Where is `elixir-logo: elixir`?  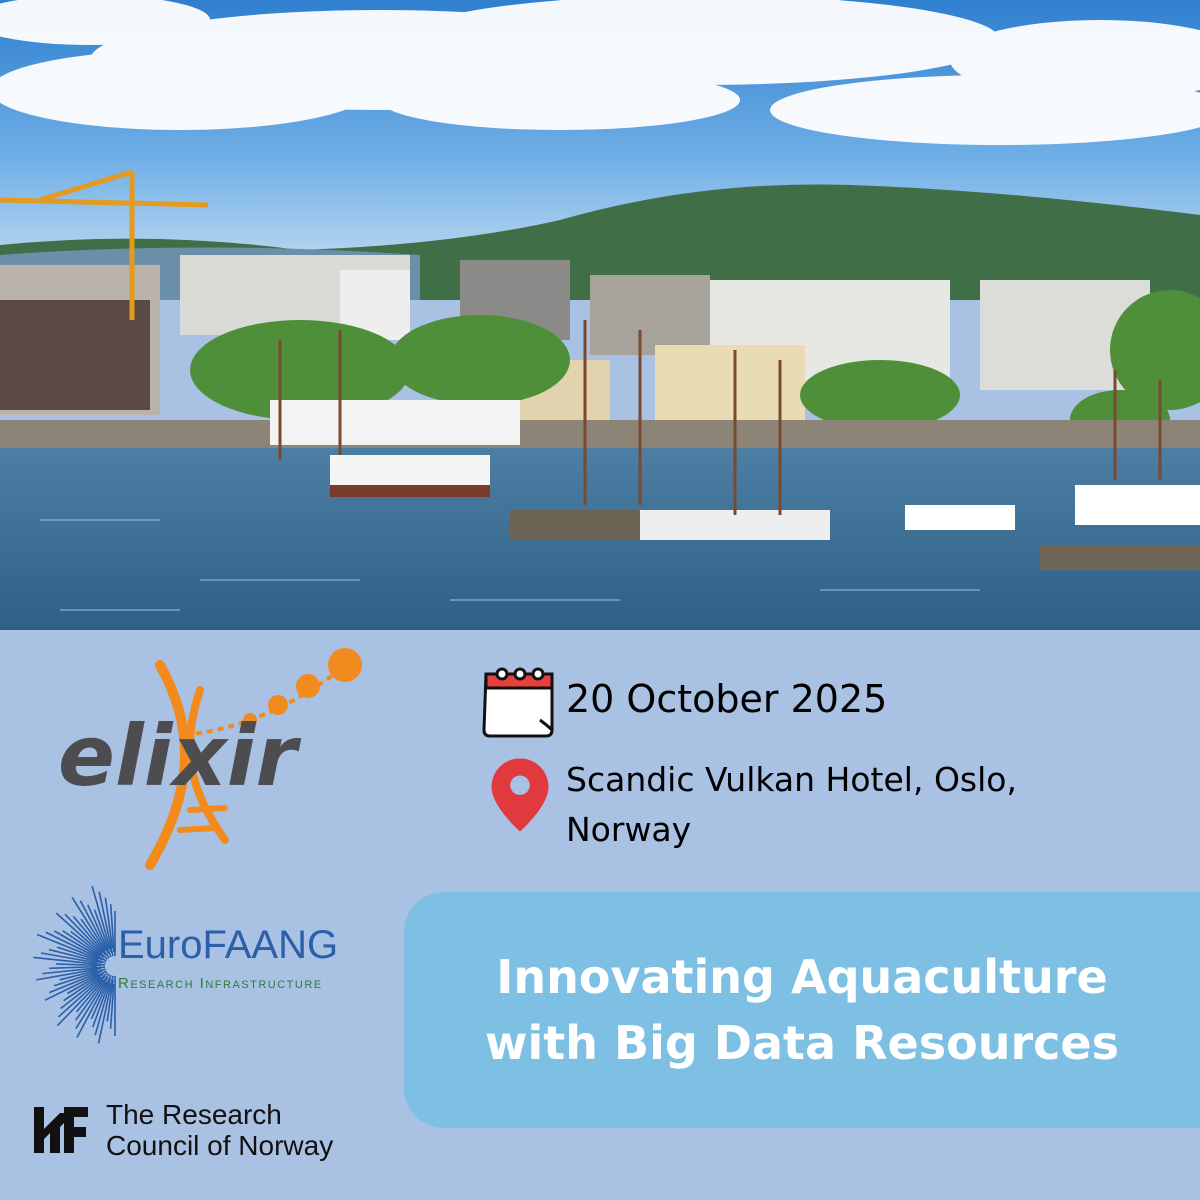 elixir-logo: elixir is located at coordinates (210, 759).